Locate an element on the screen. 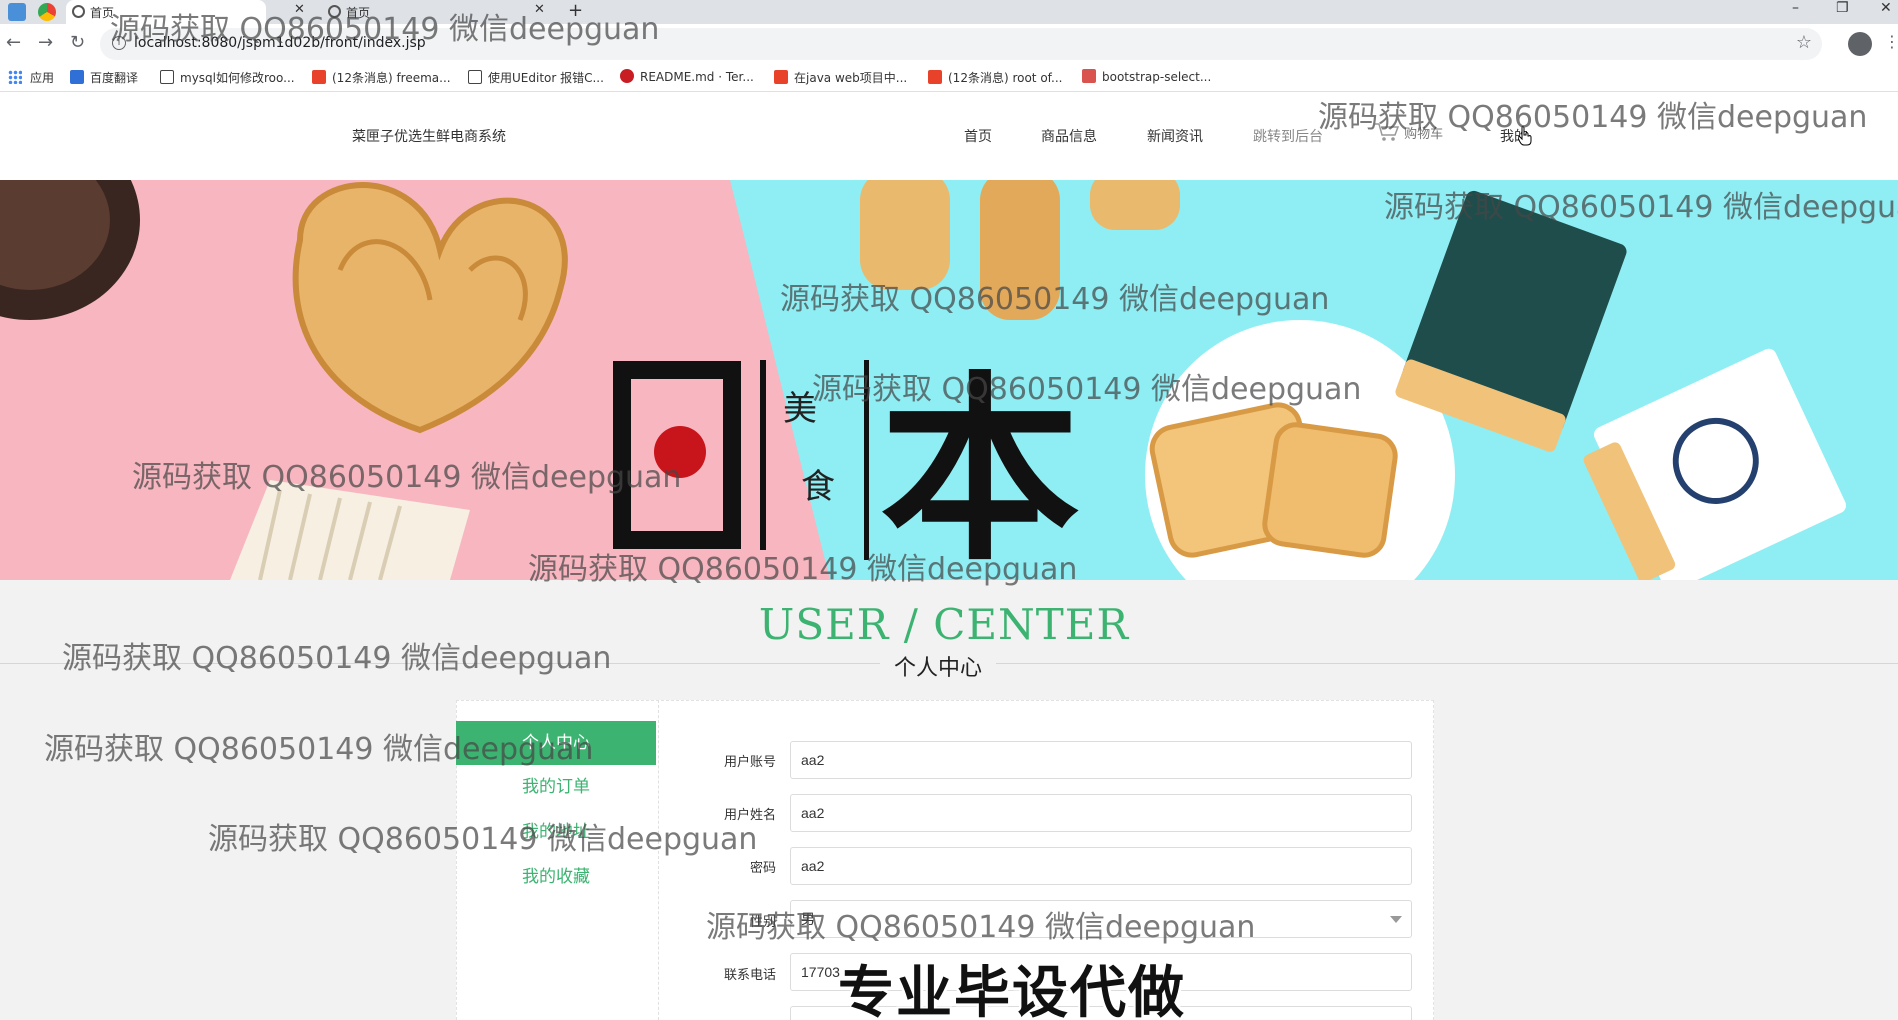 The width and height of the screenshot is (1898, 1020). field-label-phone: 联系电话 is located at coordinates (749, 975).